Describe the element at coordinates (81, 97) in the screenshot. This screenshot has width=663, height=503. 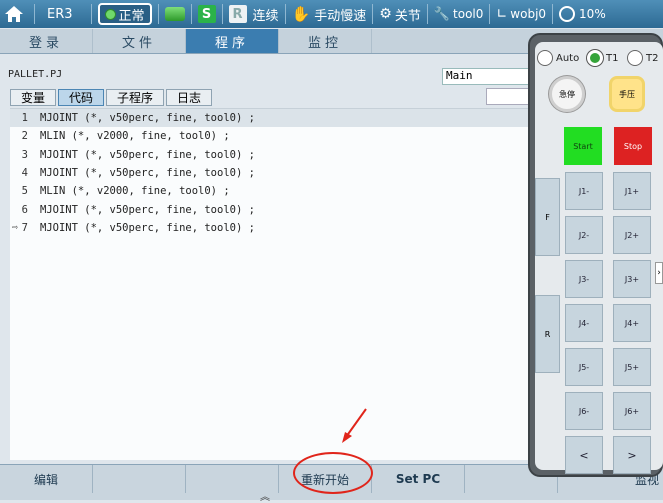
I see `subtab-code: 代码` at that location.